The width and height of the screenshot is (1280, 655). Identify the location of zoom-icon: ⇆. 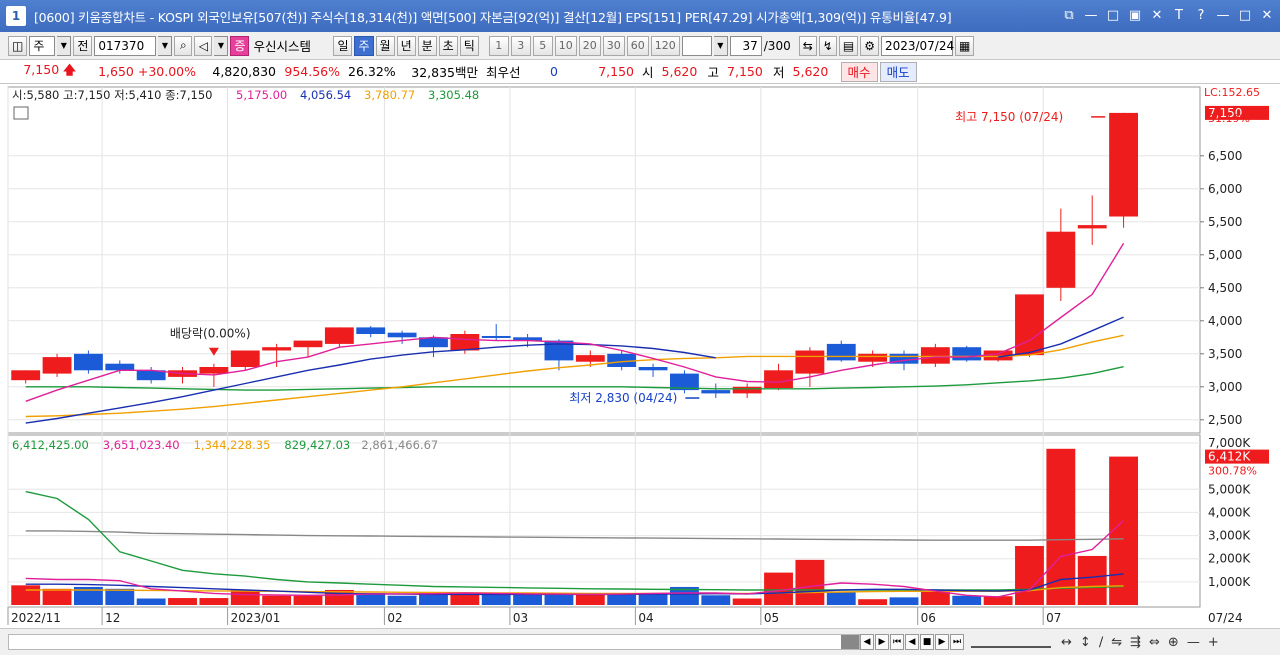
(807, 45).